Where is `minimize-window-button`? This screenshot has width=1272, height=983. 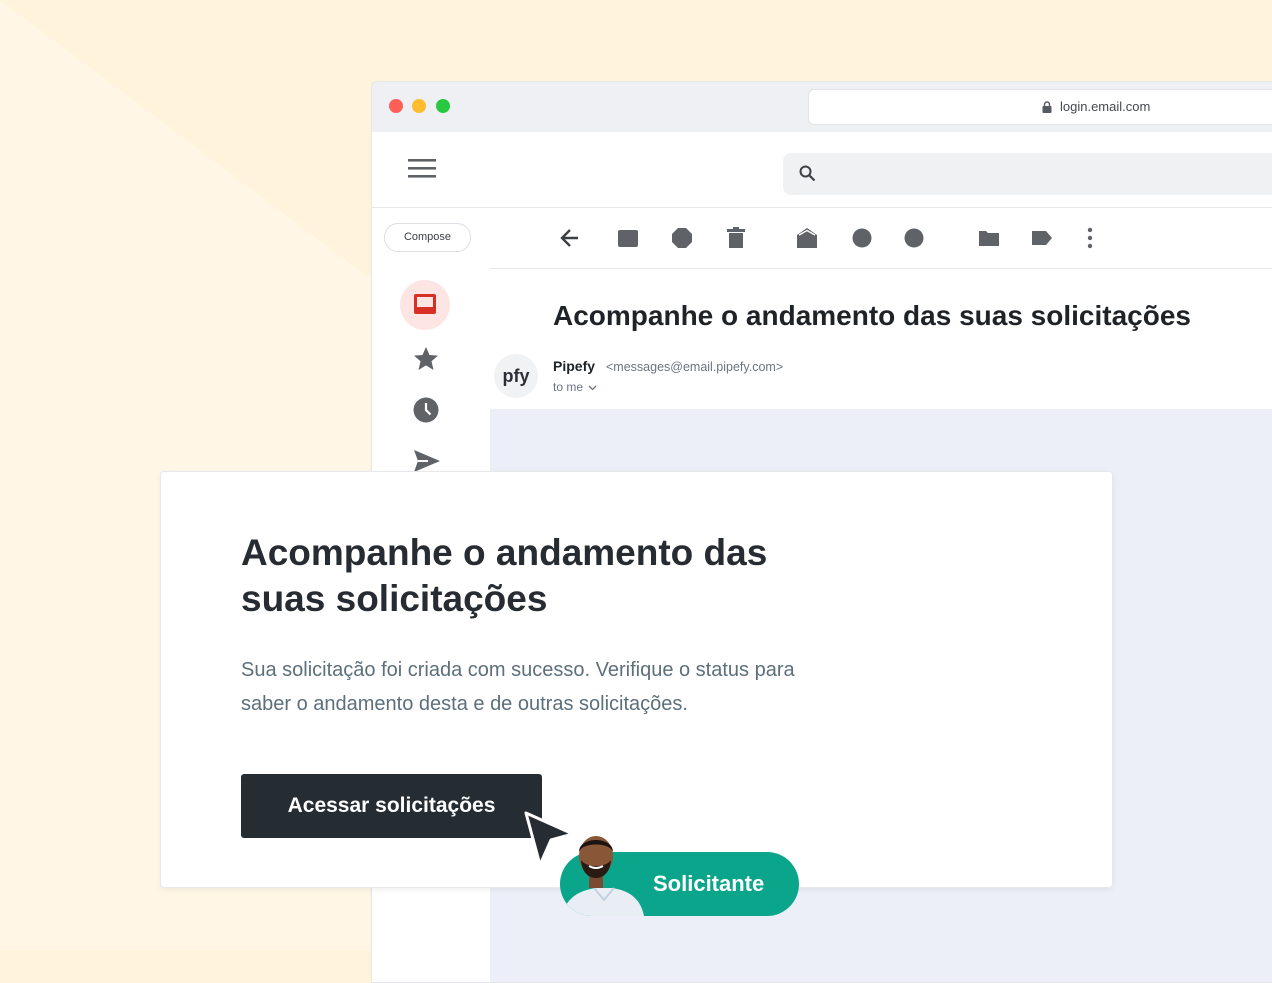
minimize-window-button is located at coordinates (419, 106).